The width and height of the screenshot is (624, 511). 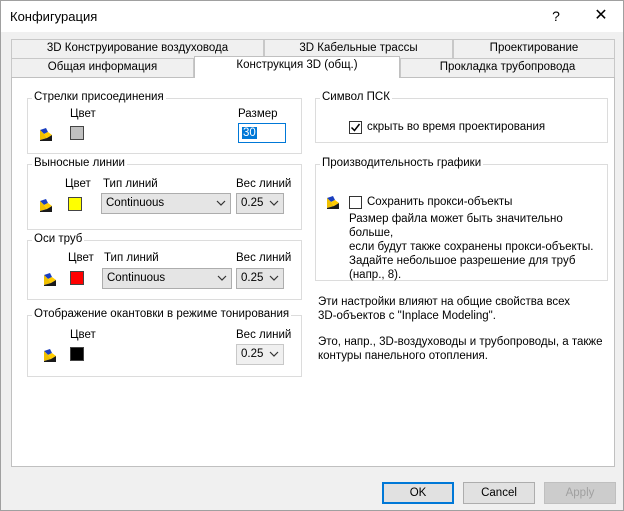 I want to click on leader-lines-title: Выносные линии, so click(x=79, y=163).